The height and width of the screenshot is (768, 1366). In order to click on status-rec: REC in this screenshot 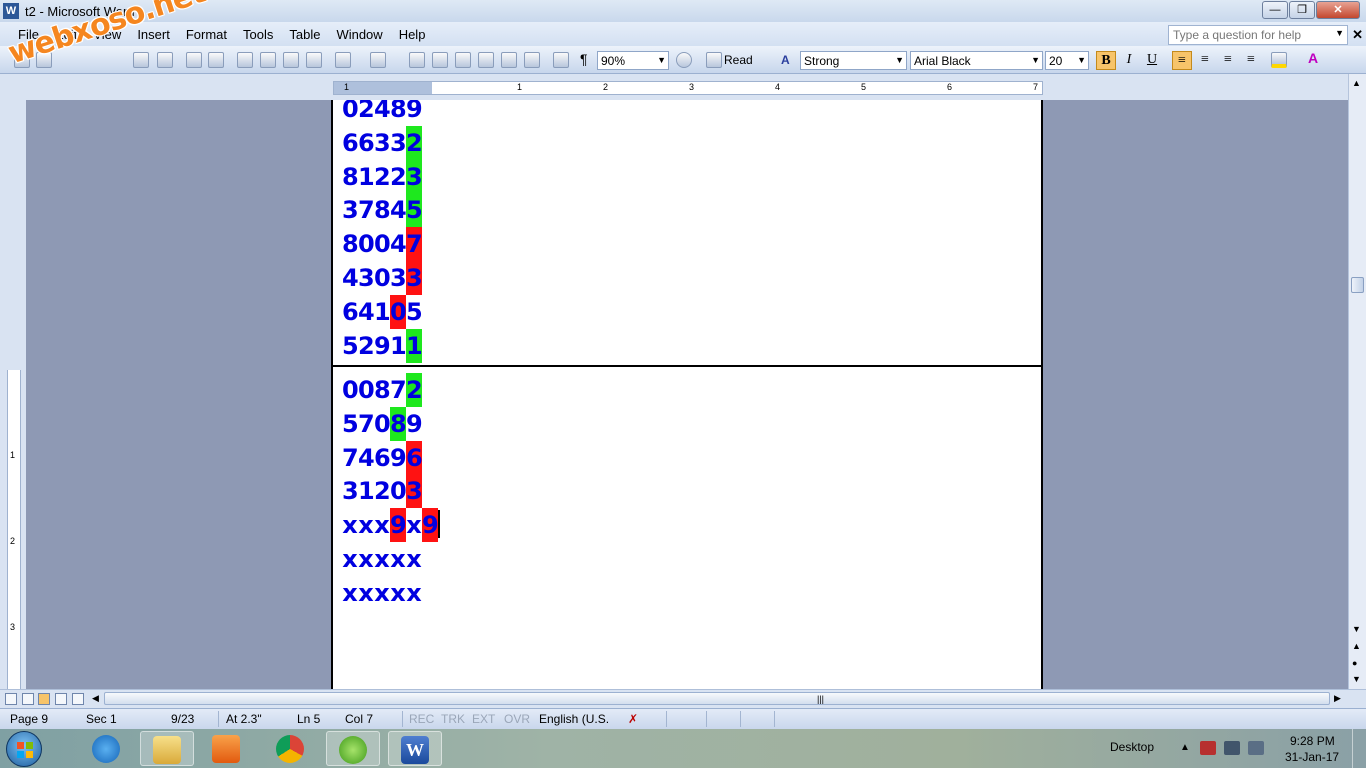, I will do `click(421, 719)`.